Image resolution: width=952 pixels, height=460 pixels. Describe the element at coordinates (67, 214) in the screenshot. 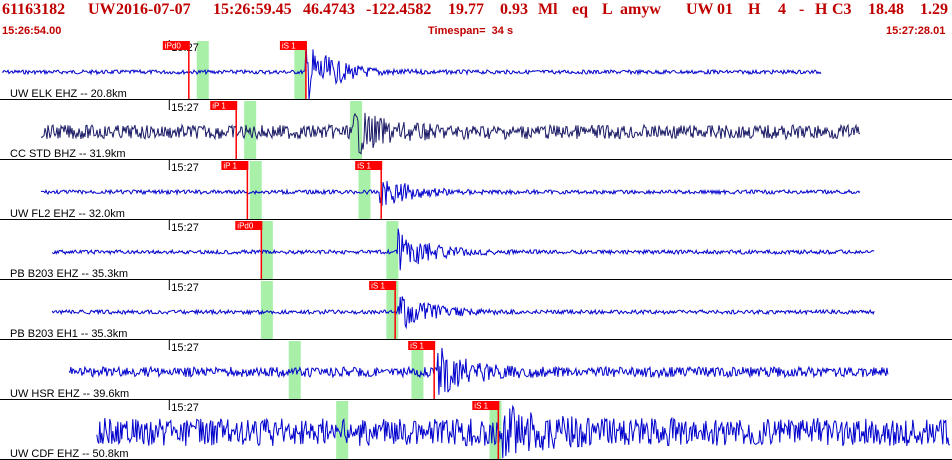

I see `station-label: UW FL2 EHZ -- 32.0km` at that location.